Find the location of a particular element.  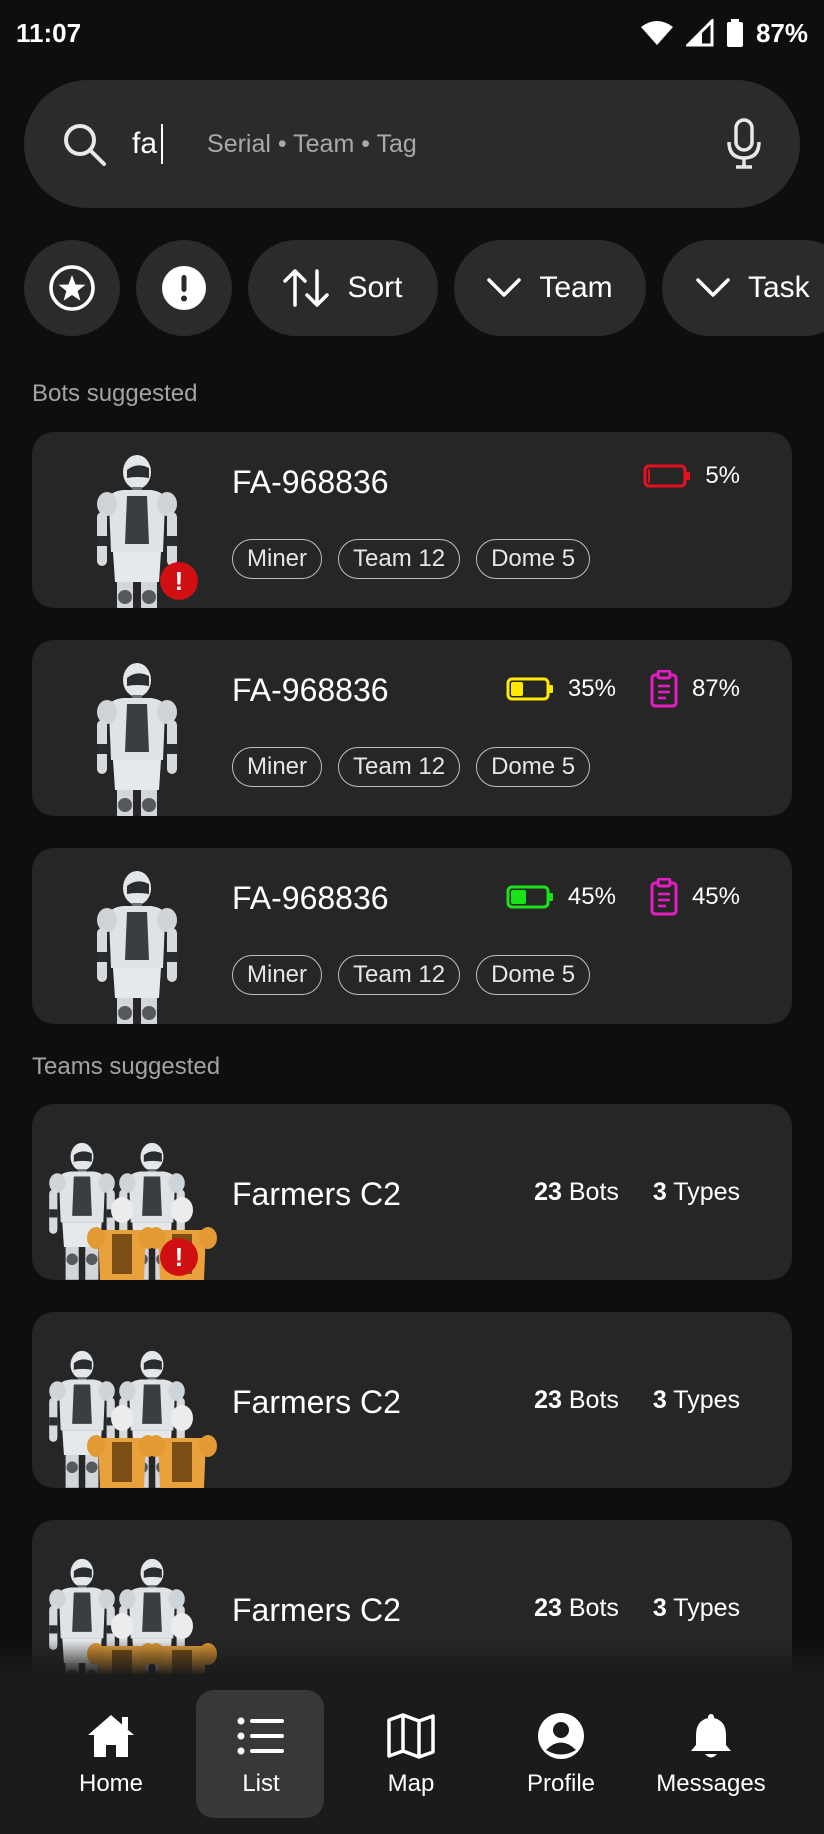

search-input: fa is located at coordinates (148, 144).